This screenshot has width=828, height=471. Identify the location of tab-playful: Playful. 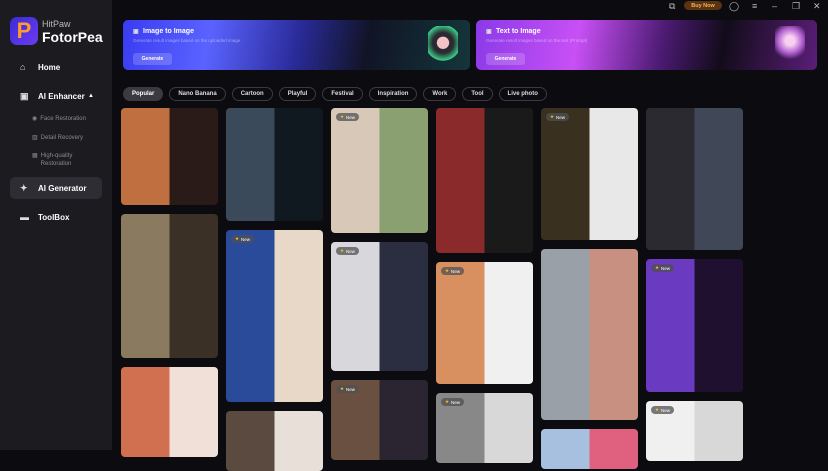
(297, 94).